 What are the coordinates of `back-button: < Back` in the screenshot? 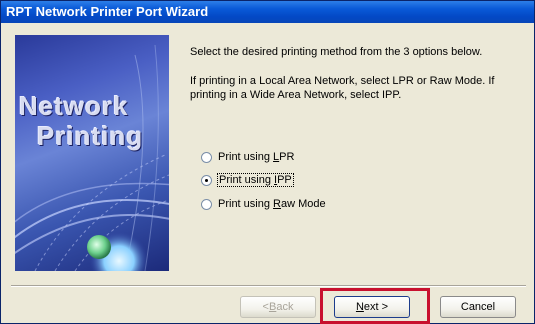 It's located at (278, 307).